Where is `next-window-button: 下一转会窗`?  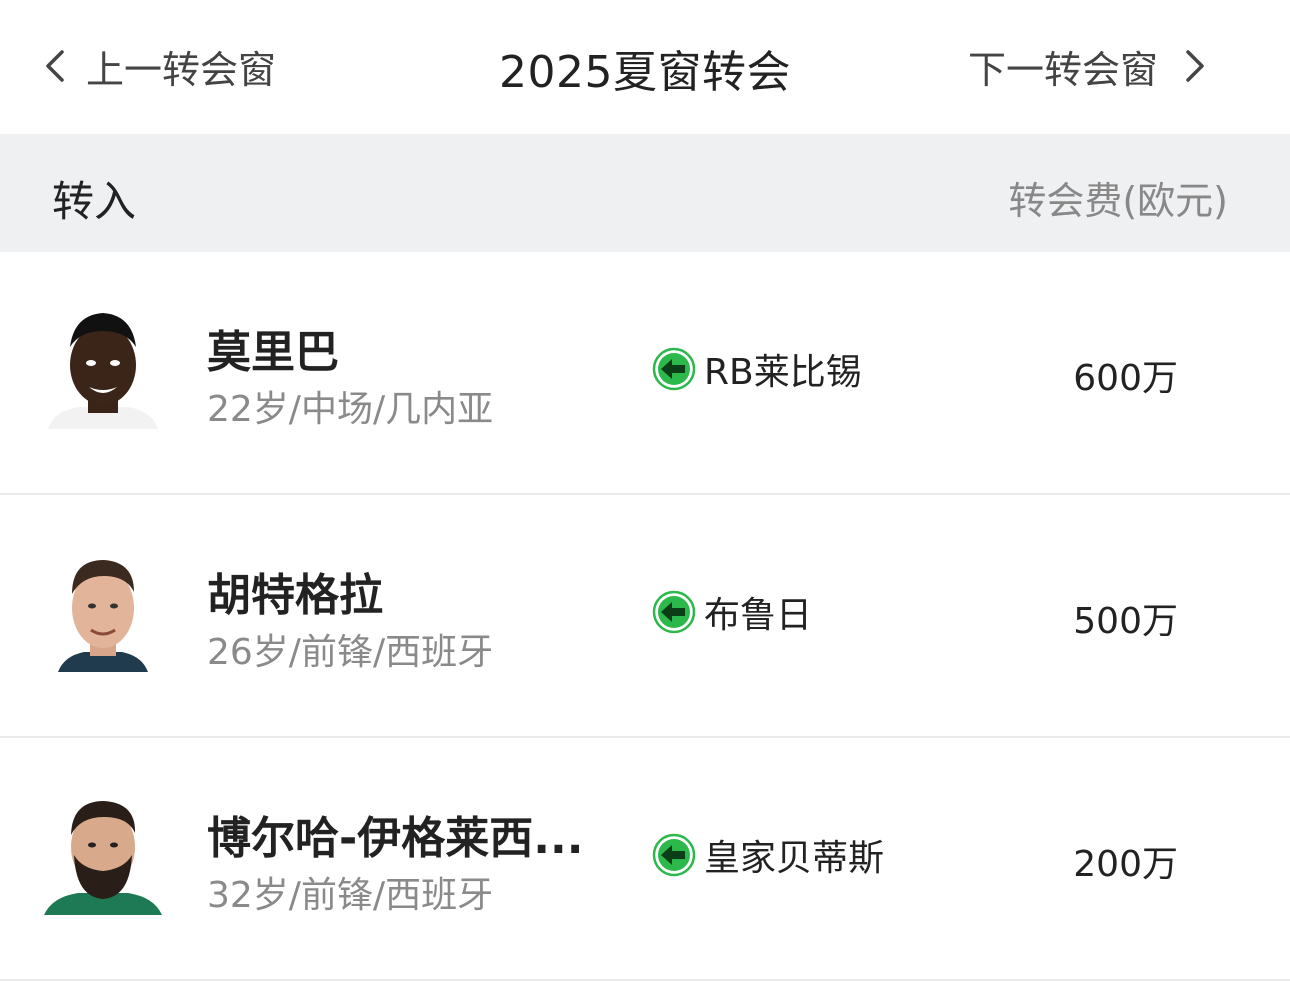
next-window-button: 下一转会窗 is located at coordinates (1089, 66).